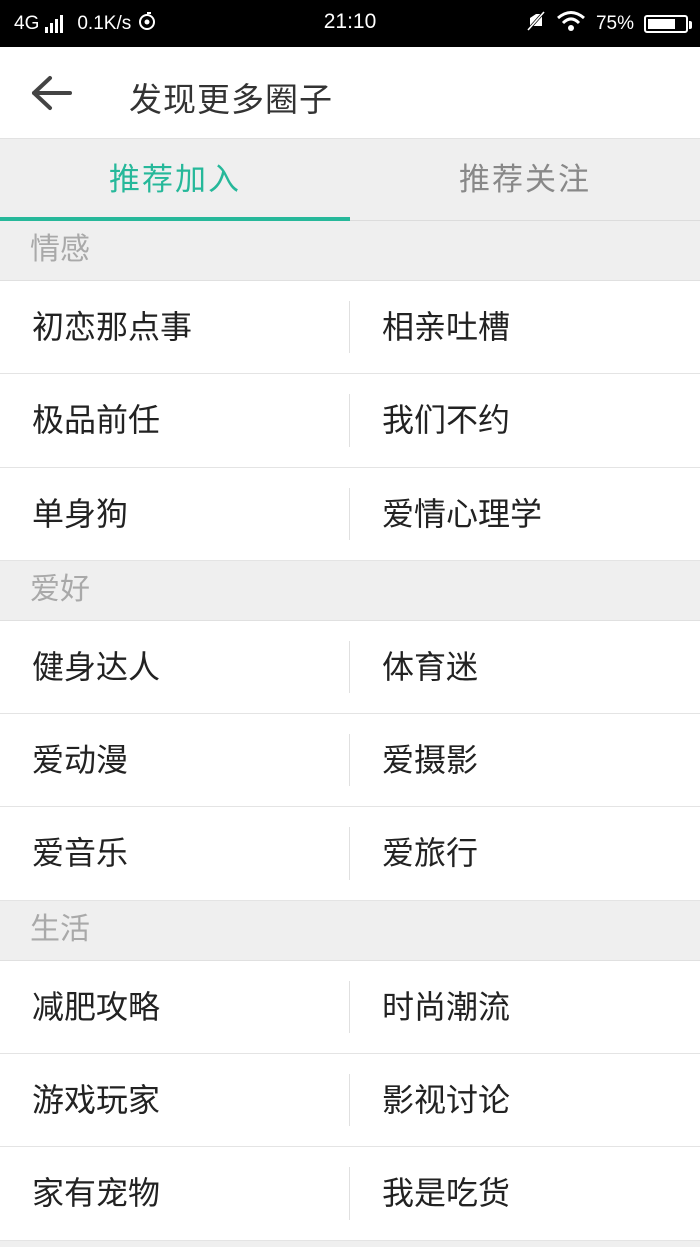 This screenshot has width=700, height=1247. What do you see at coordinates (175, 1193) in the screenshot?
I see `circle-item: 家有宠物` at bounding box center [175, 1193].